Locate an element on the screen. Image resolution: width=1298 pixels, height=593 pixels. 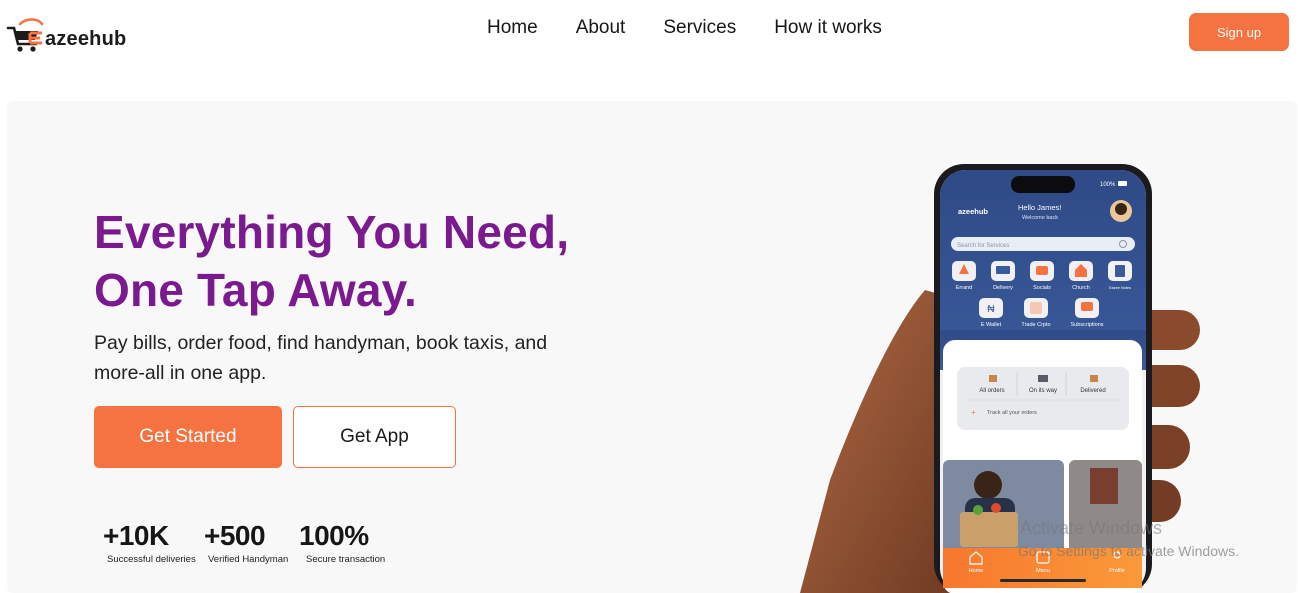
stat-label: Verified Handyman is located at coordinates (248, 559).